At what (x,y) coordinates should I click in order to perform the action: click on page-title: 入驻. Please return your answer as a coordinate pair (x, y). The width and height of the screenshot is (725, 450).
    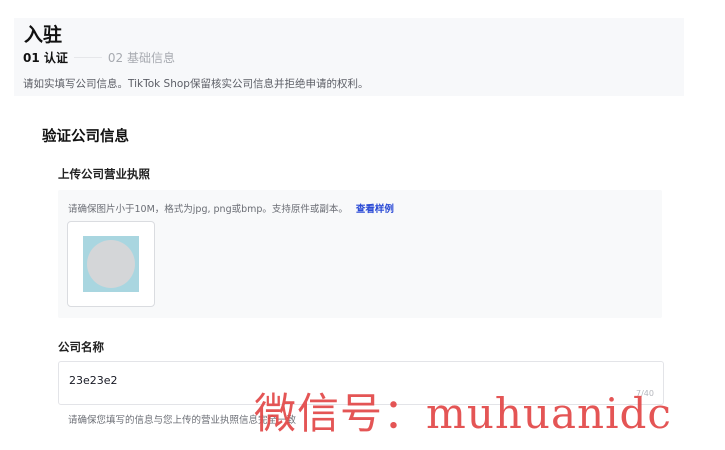
    Looking at the image, I should click on (43, 35).